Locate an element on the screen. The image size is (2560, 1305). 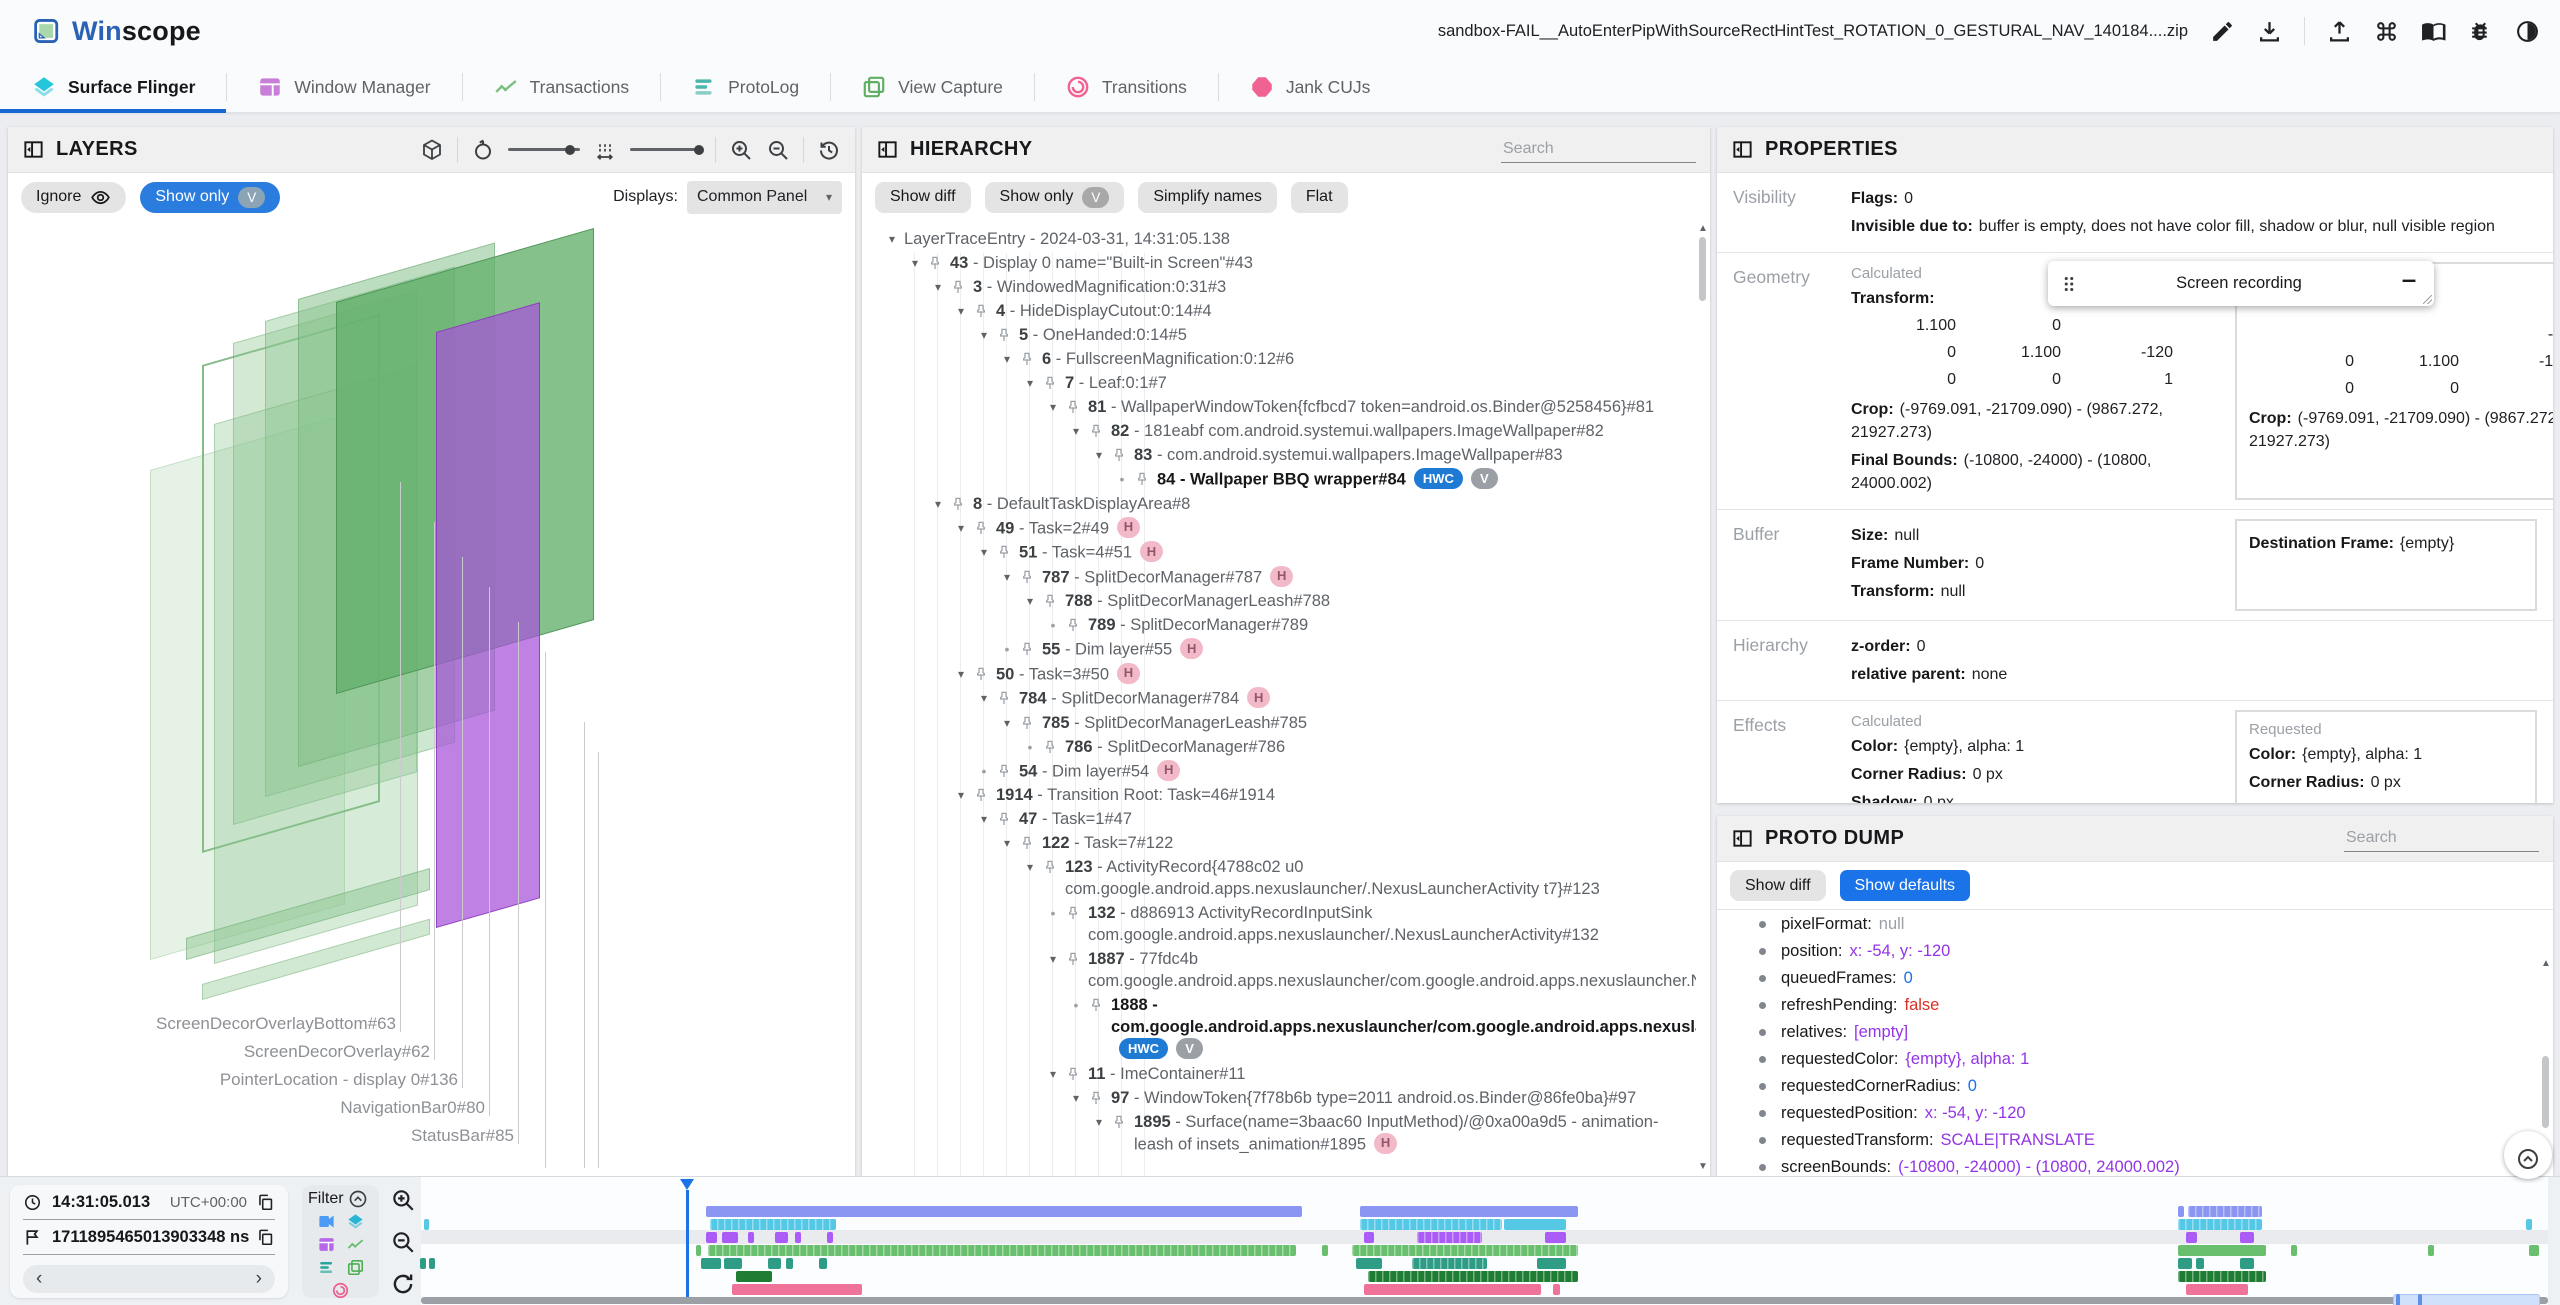
tab-transitions: Transitions is located at coordinates (1125, 87).